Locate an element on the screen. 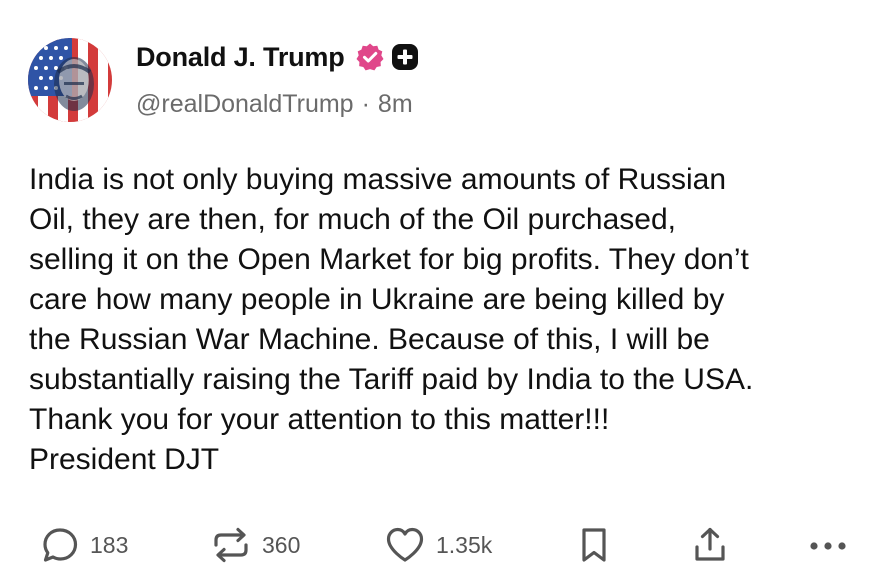 The width and height of the screenshot is (890, 586). verified-badge-icon is located at coordinates (370, 57).